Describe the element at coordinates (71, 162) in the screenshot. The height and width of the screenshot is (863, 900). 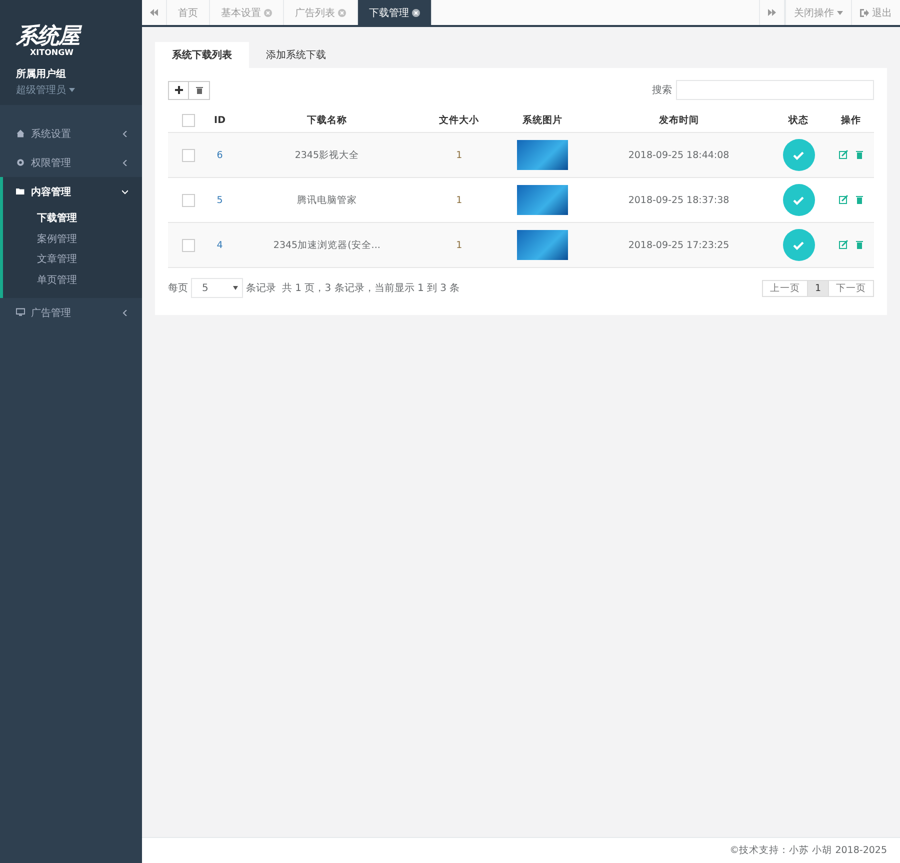
I see `menu-item: 权限管理` at that location.